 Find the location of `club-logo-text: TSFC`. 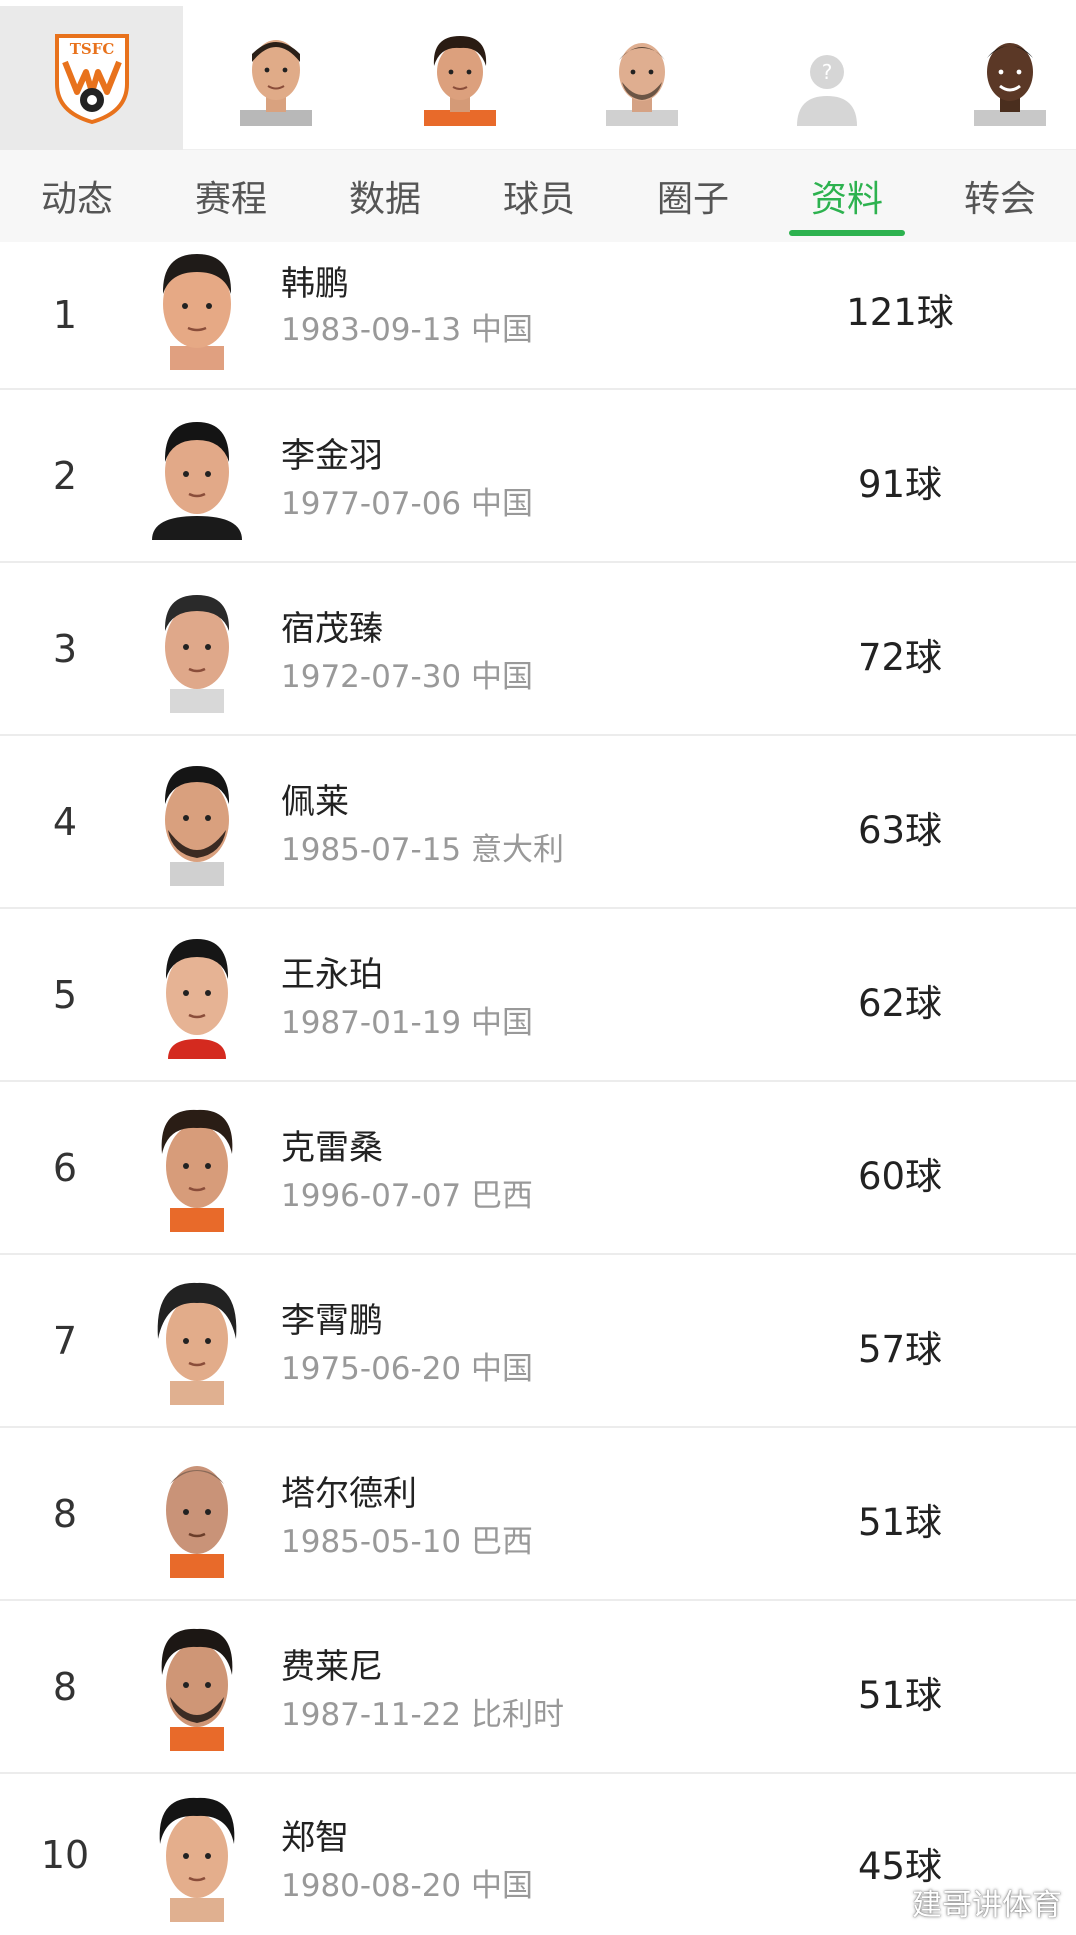

club-logo-text: TSFC is located at coordinates (91, 49).